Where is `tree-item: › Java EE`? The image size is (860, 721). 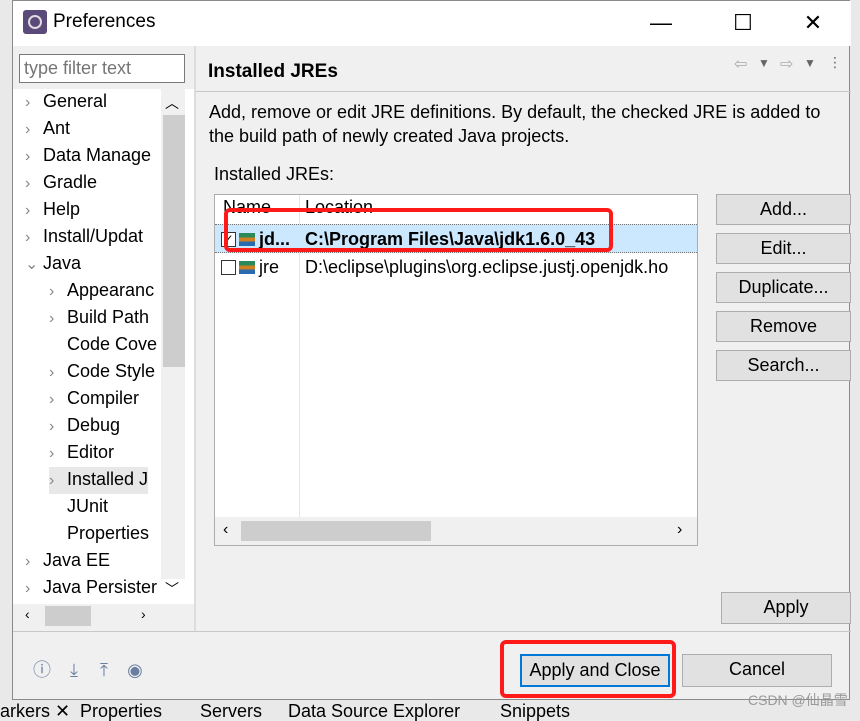 tree-item: › Java EE is located at coordinates (67, 561).